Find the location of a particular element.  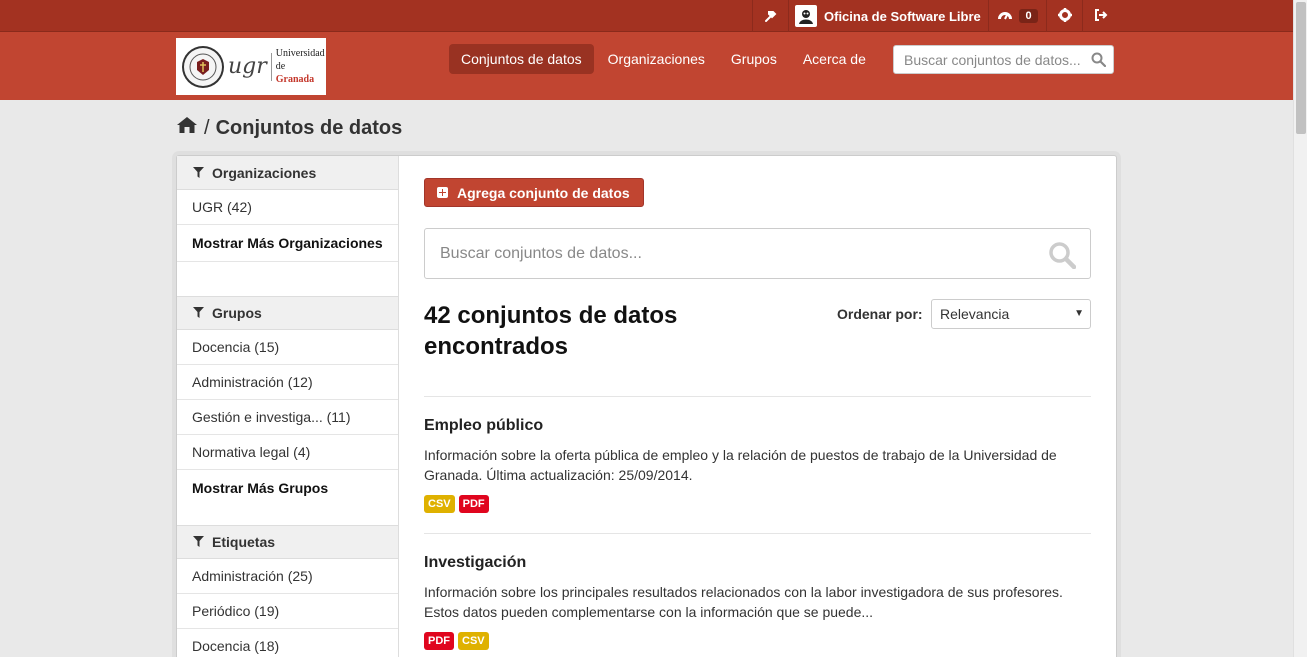

nav-item-about: Acerca de is located at coordinates (834, 59).